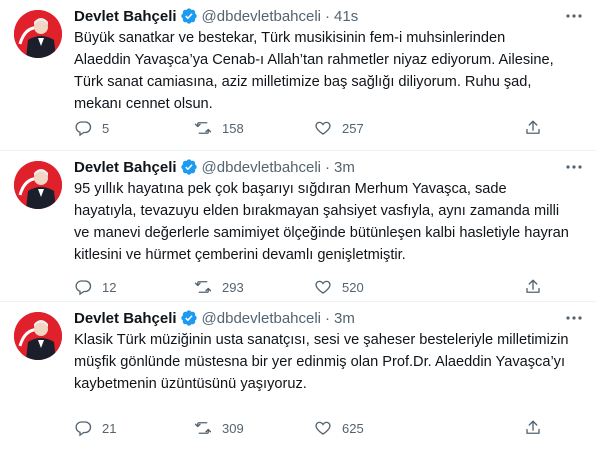  I want to click on like-button: 257, so click(374, 128).